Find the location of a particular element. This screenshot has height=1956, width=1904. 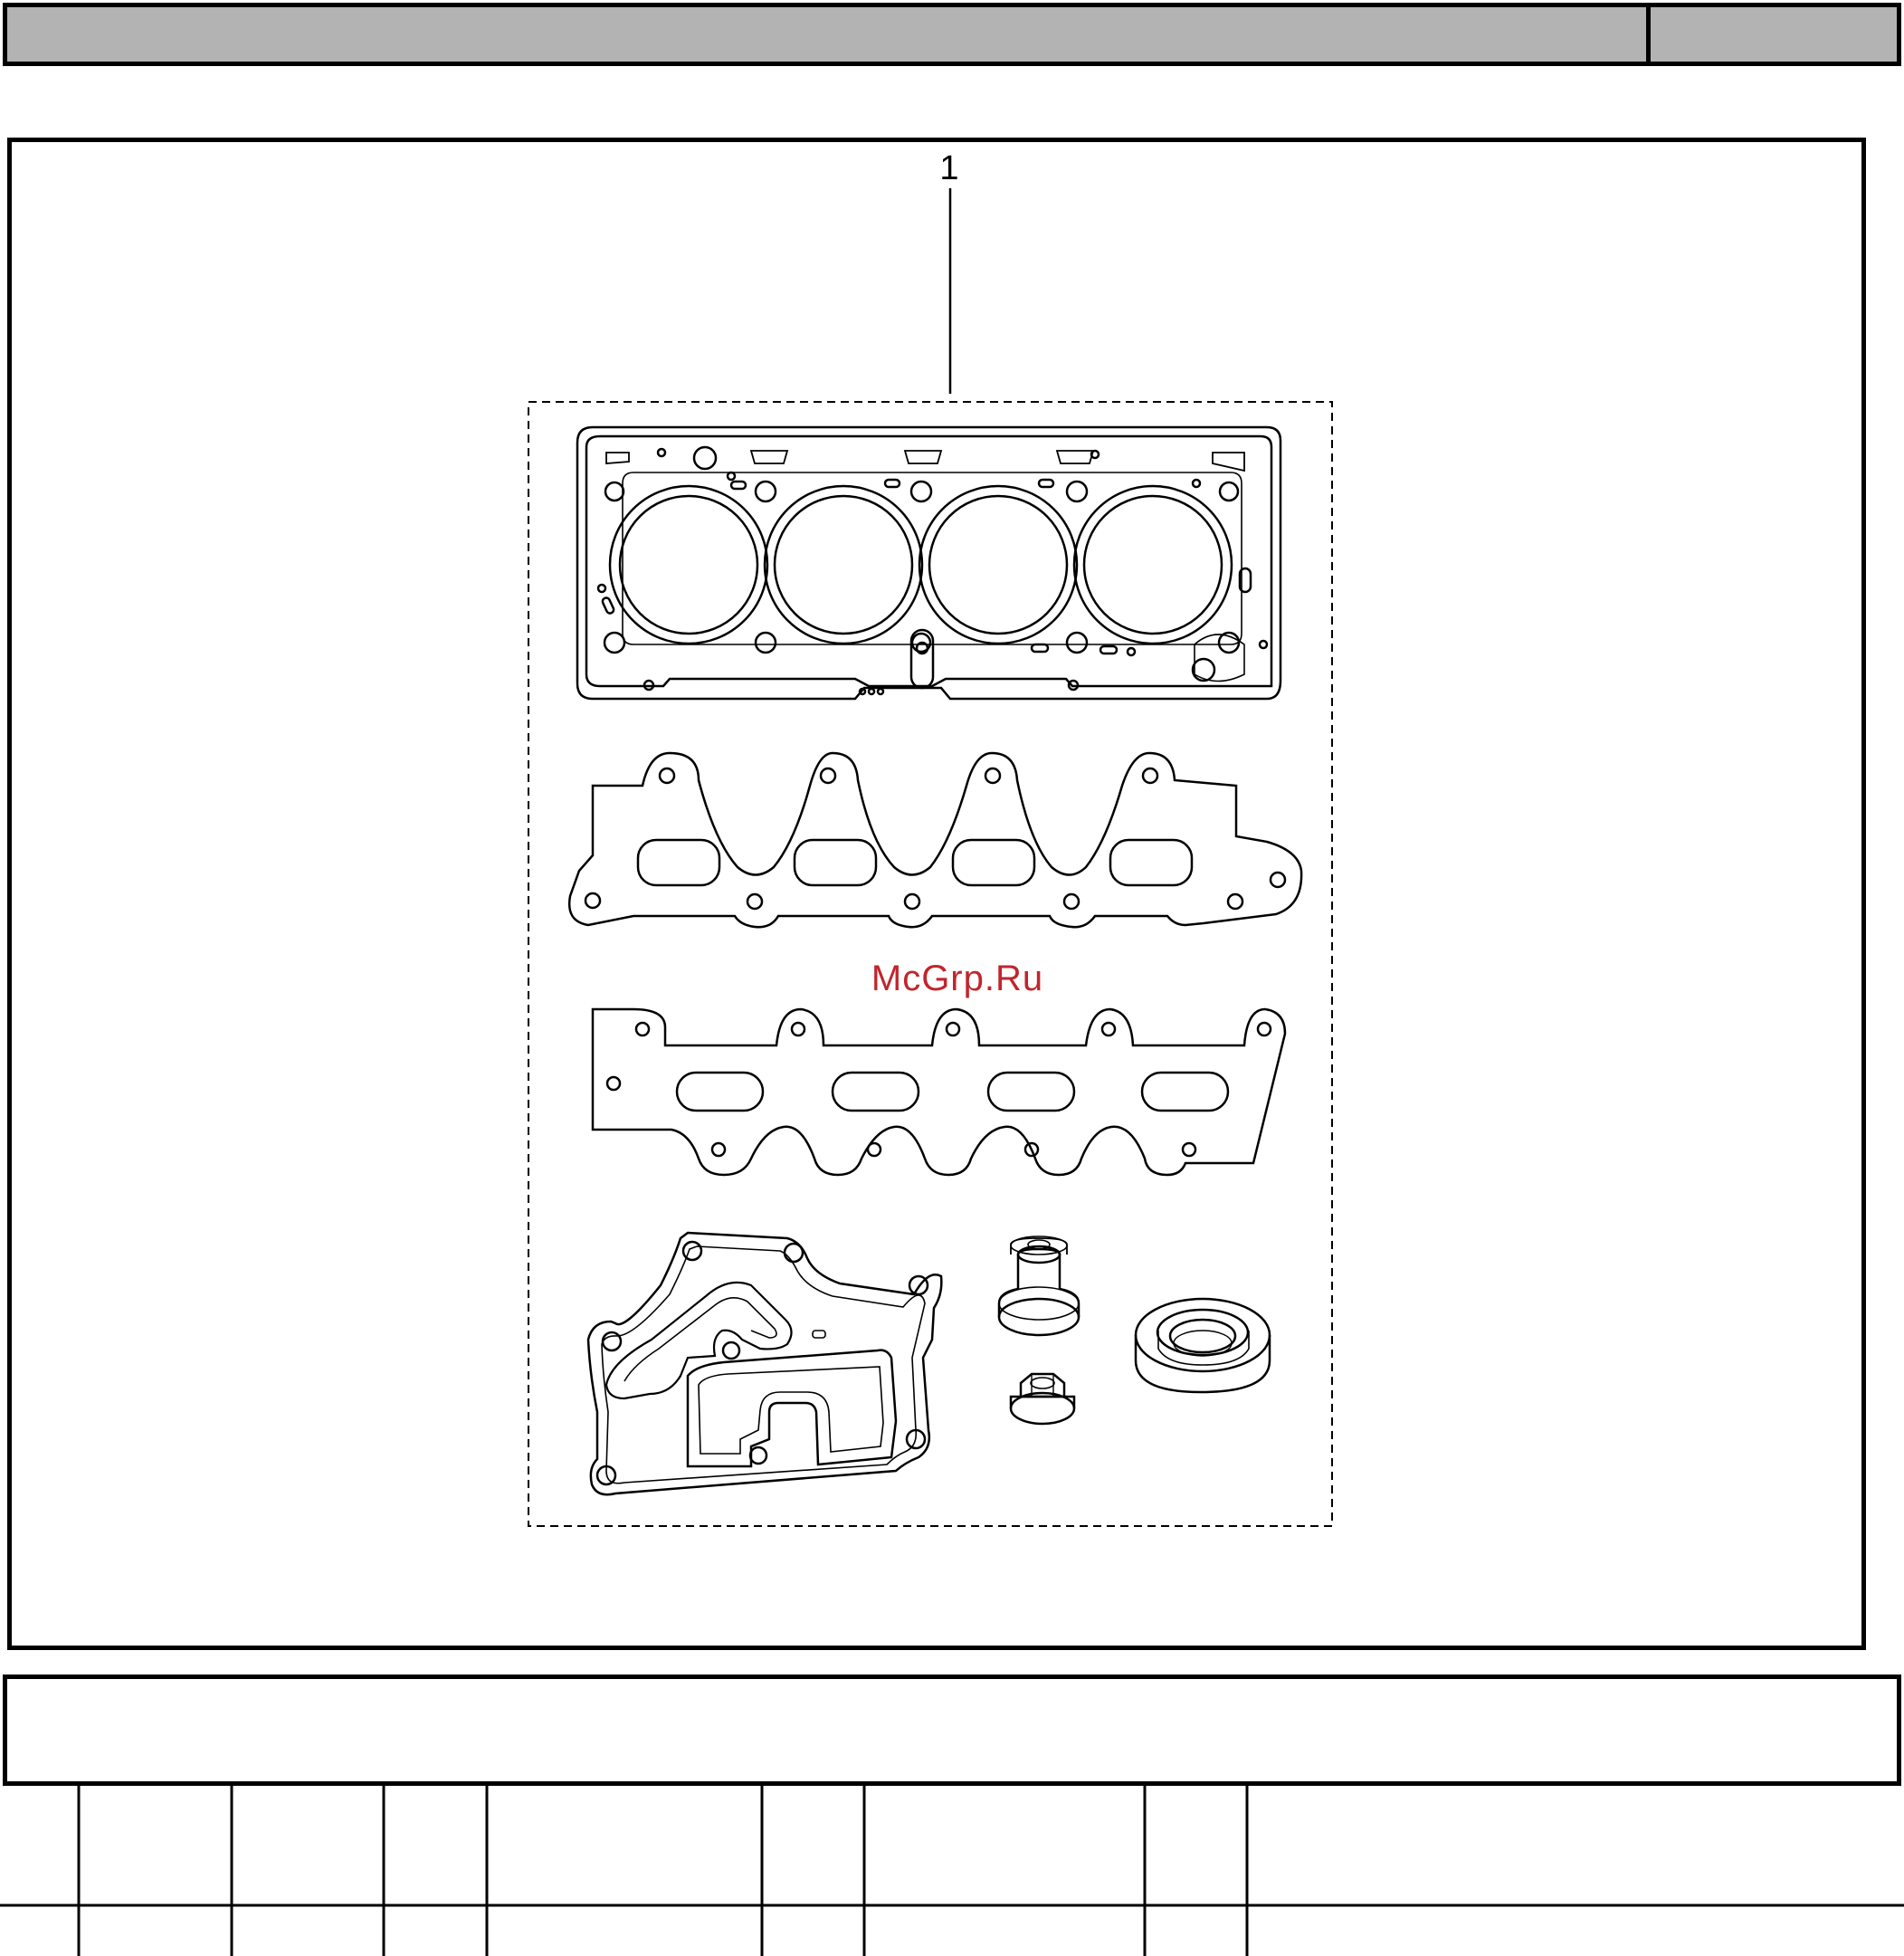

callout-label: 1 is located at coordinates (949, 168).